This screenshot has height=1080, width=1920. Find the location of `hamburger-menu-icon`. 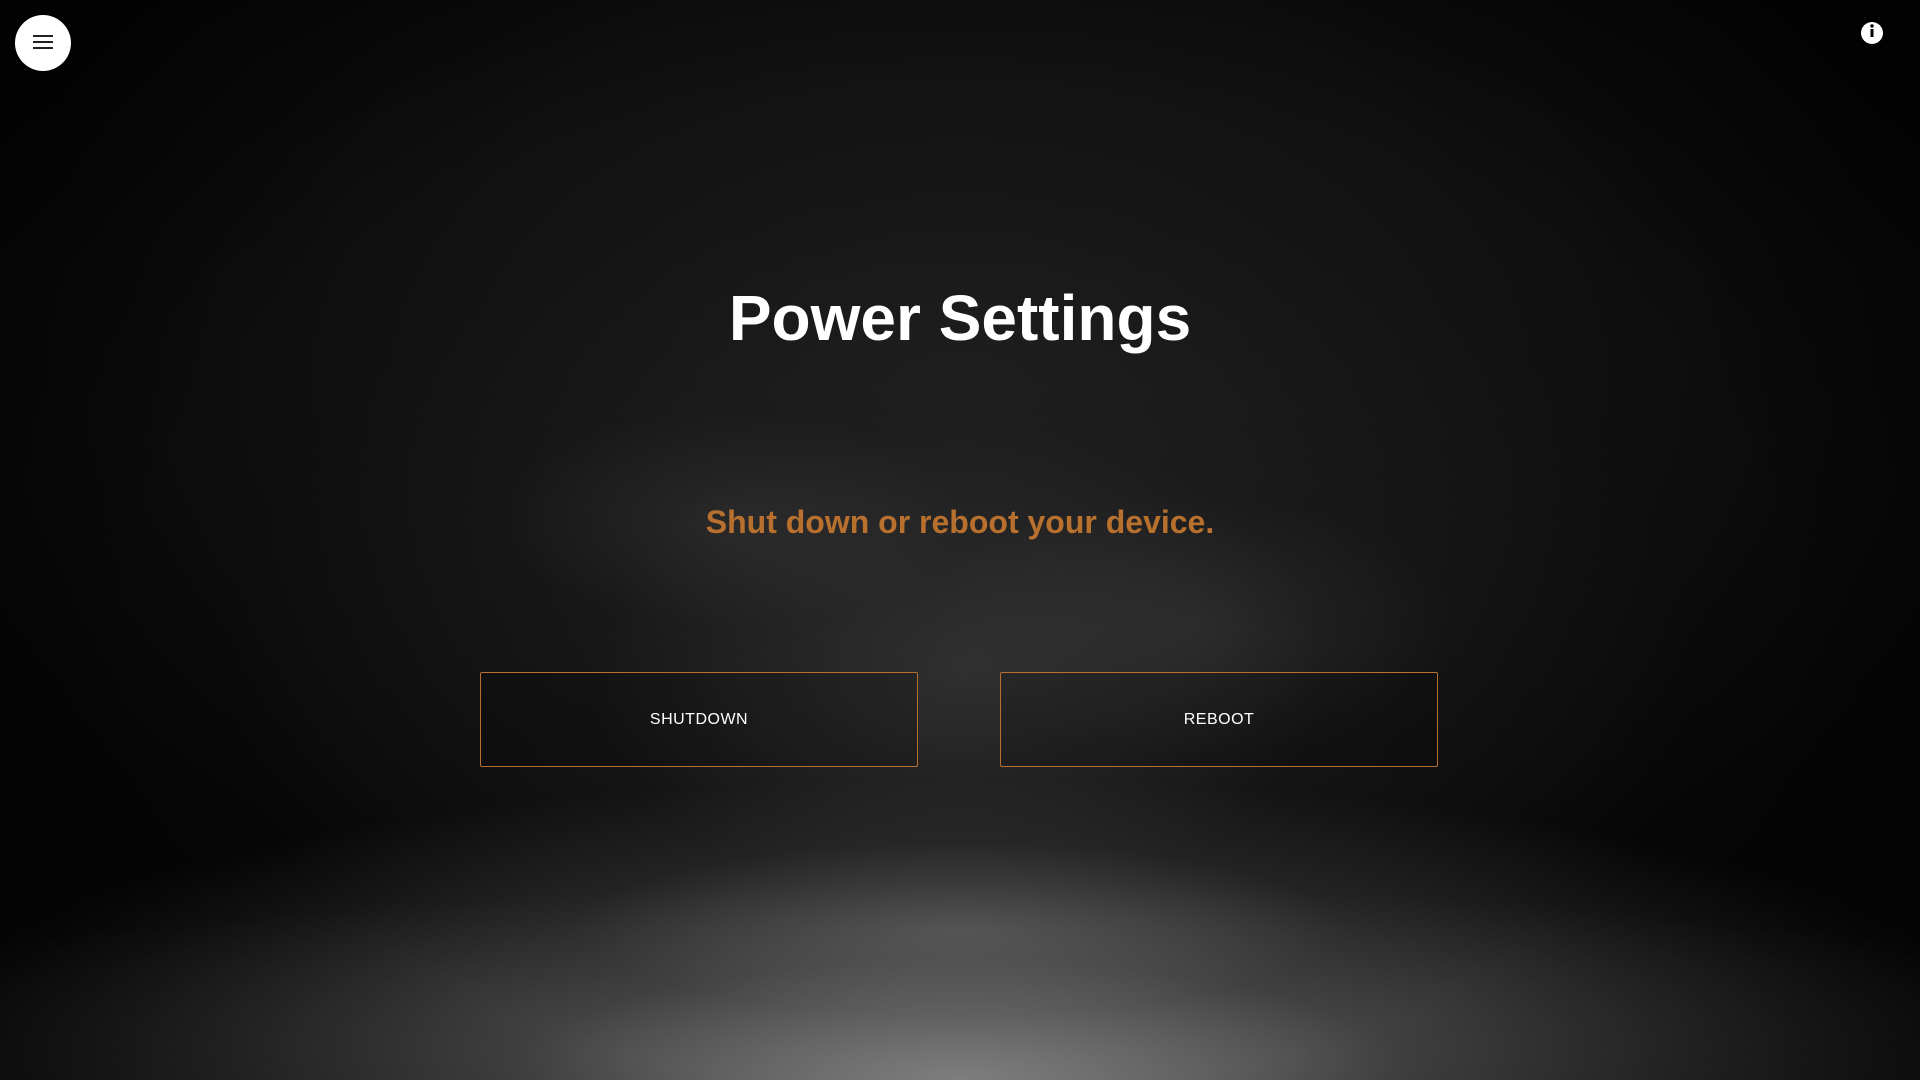

hamburger-menu-icon is located at coordinates (43, 43).